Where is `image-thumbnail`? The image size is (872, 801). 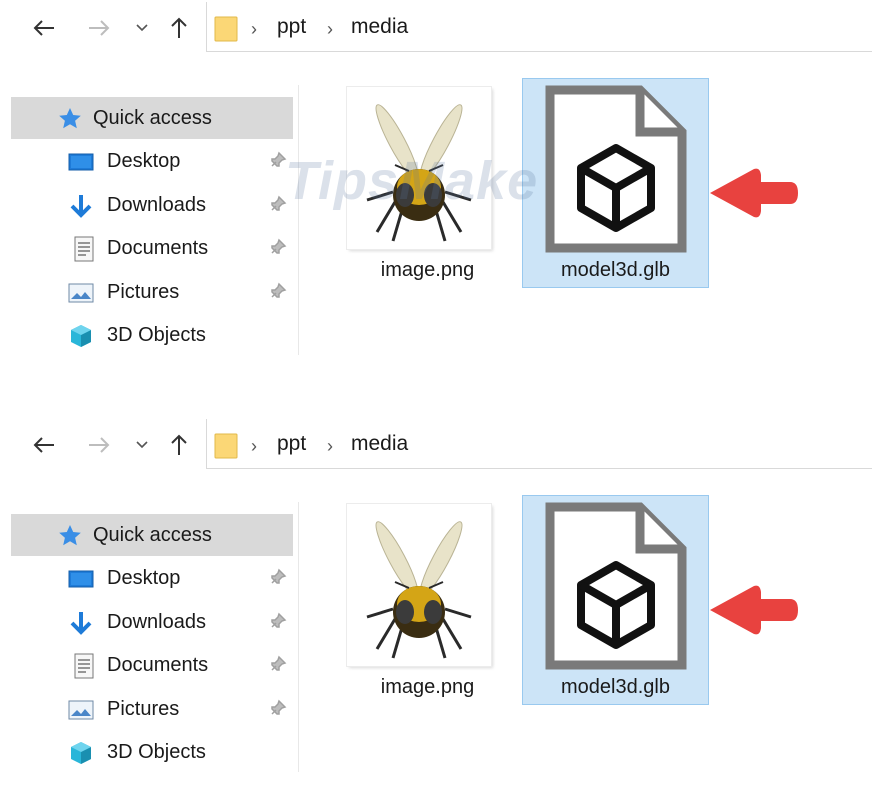
image-thumbnail is located at coordinates (419, 585).